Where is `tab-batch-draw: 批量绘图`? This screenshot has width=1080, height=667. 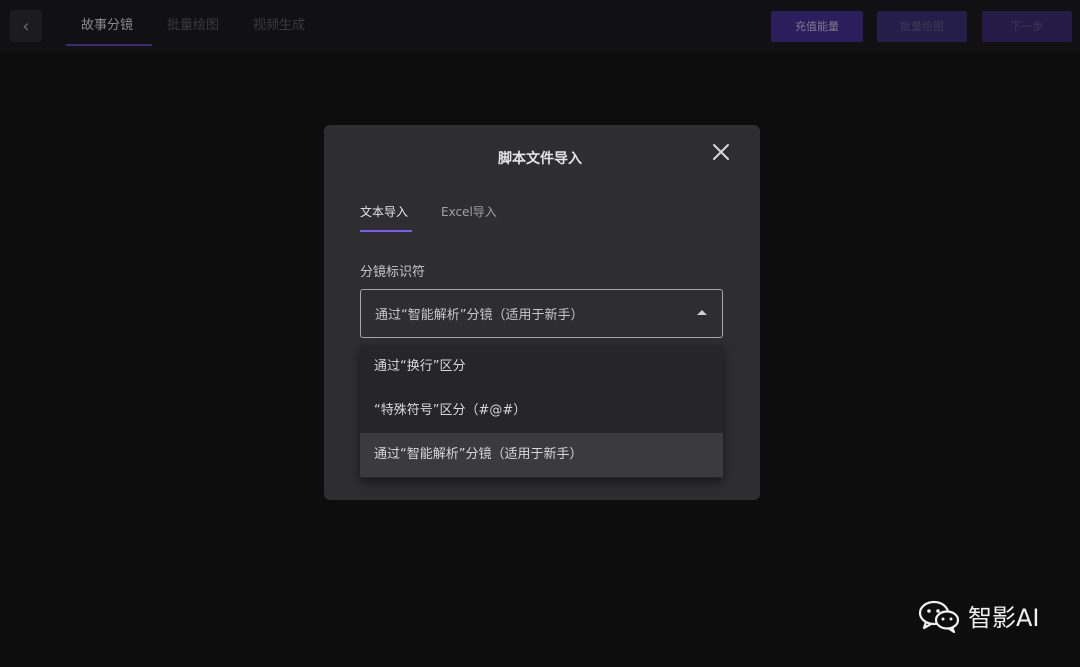 tab-batch-draw: 批量绘图 is located at coordinates (193, 24).